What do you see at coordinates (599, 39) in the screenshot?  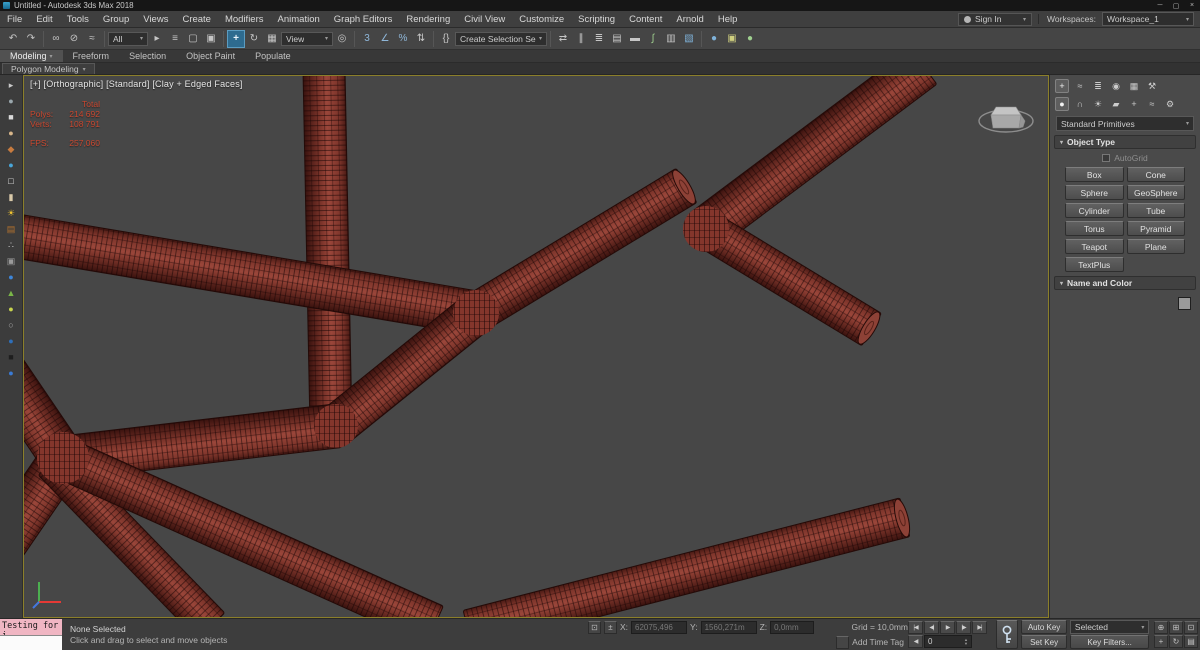 I see `scene-explorer-icon: ≣` at bounding box center [599, 39].